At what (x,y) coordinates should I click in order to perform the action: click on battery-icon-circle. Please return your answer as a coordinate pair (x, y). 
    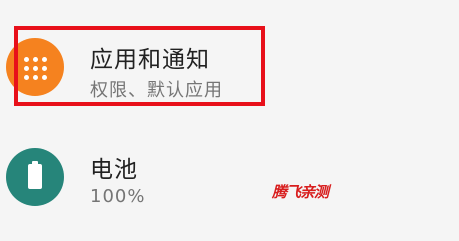
    Looking at the image, I should click on (35, 177).